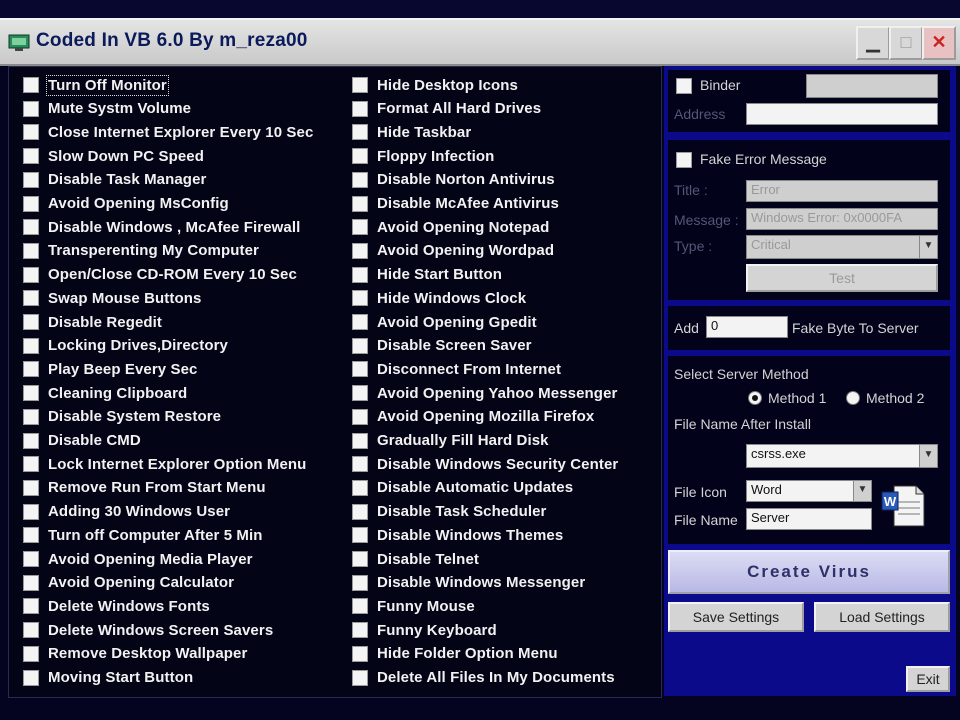 This screenshot has height=720, width=960. What do you see at coordinates (125, 346) in the screenshot?
I see `option-row: Locking Drives,Directory` at bounding box center [125, 346].